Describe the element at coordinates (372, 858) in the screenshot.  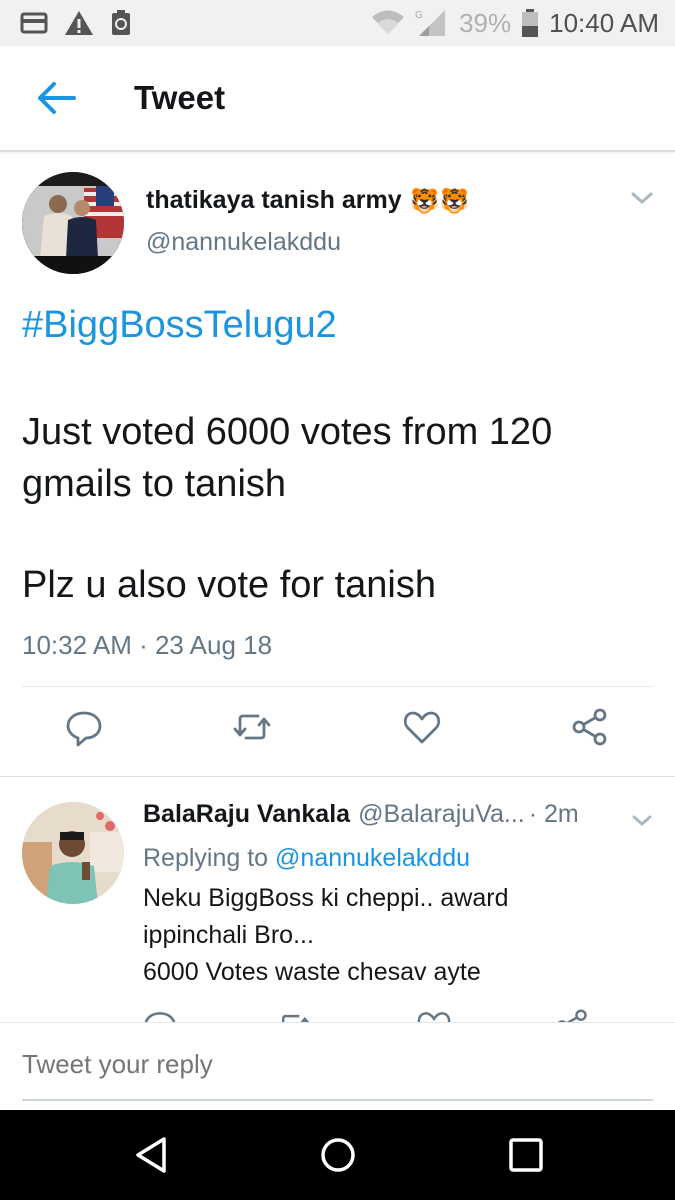
I see `replying-to-link: @nannukelakddu` at that location.